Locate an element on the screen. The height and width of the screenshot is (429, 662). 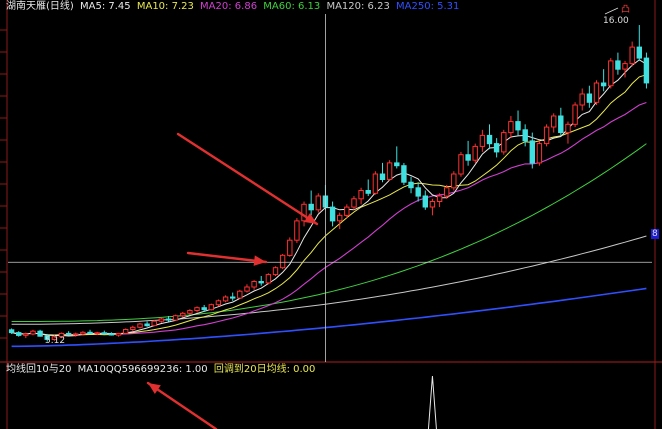
high-pointer-line is located at coordinates (611, 11).